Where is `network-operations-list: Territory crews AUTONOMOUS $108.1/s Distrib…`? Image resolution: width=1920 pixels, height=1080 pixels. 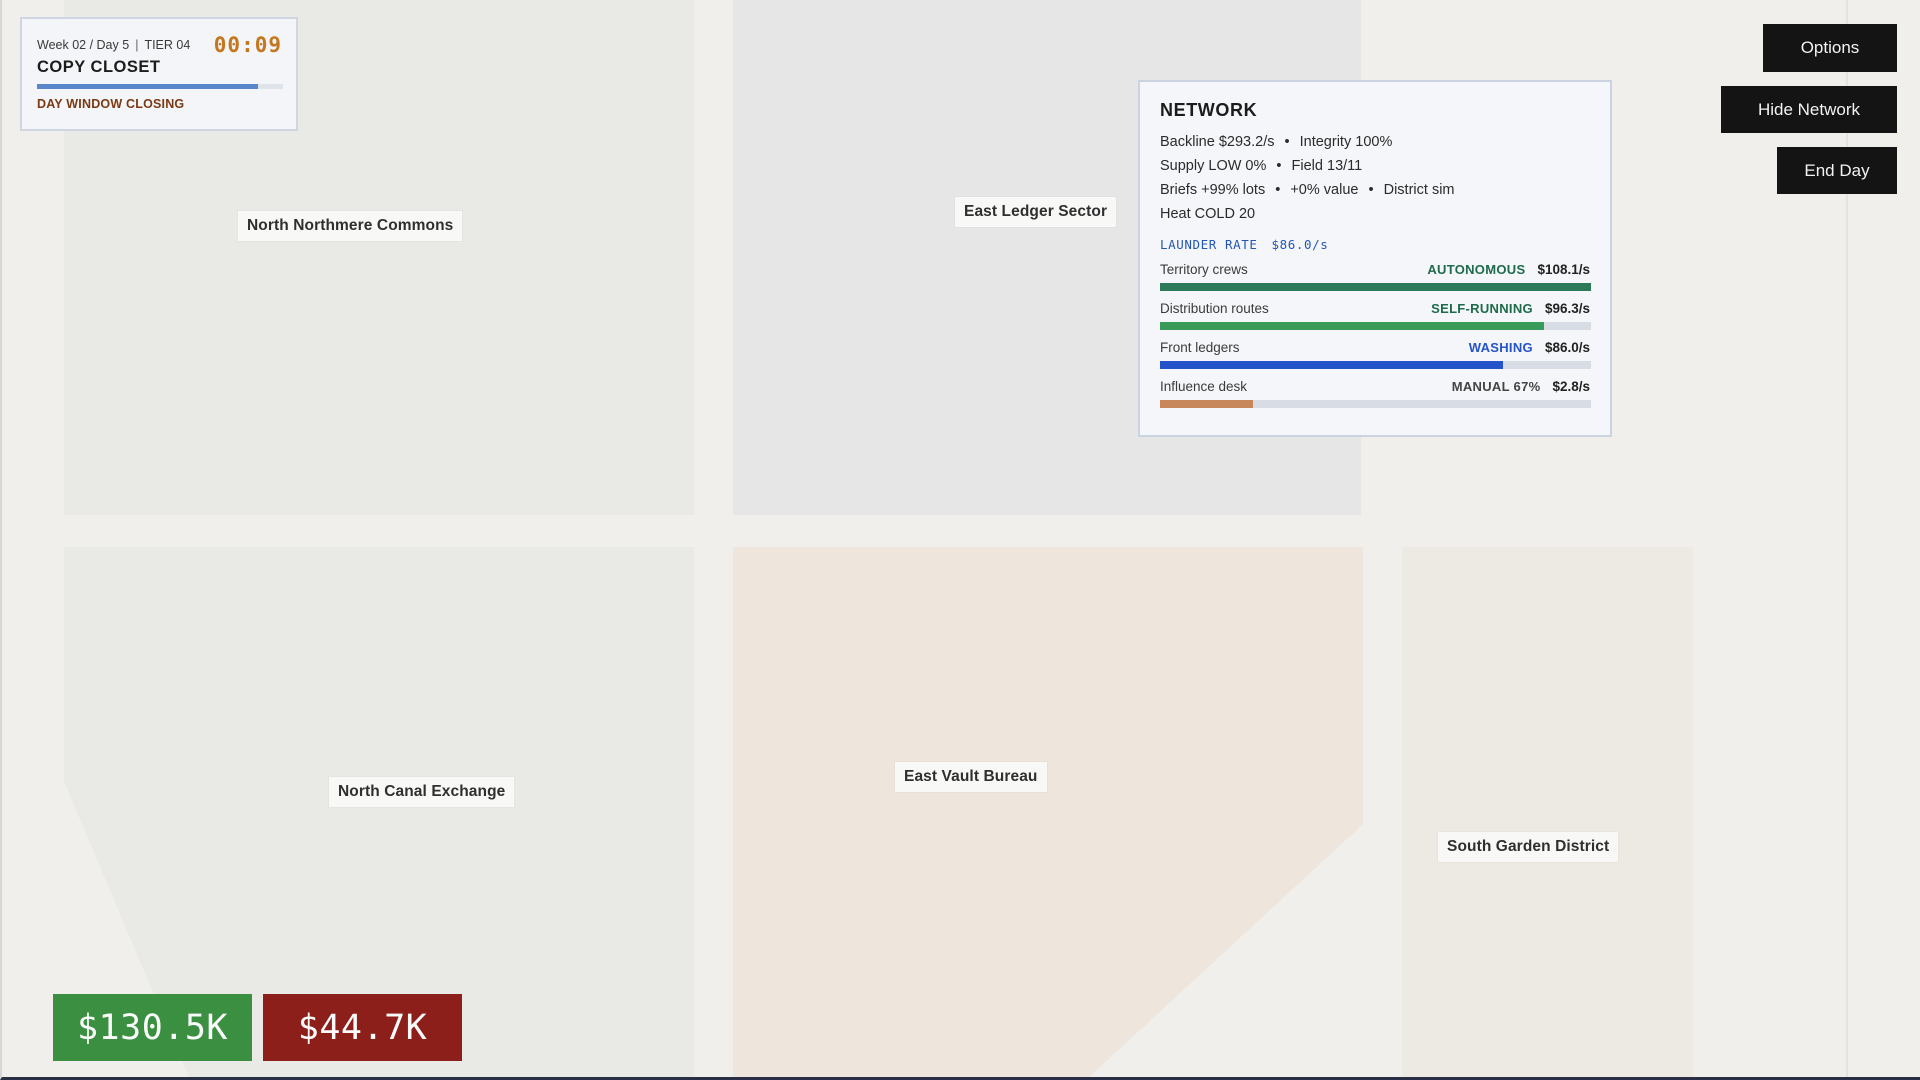
network-operations-list: Territory crews AUTONOMOUS $108.1/s Distrib… is located at coordinates (1375, 335).